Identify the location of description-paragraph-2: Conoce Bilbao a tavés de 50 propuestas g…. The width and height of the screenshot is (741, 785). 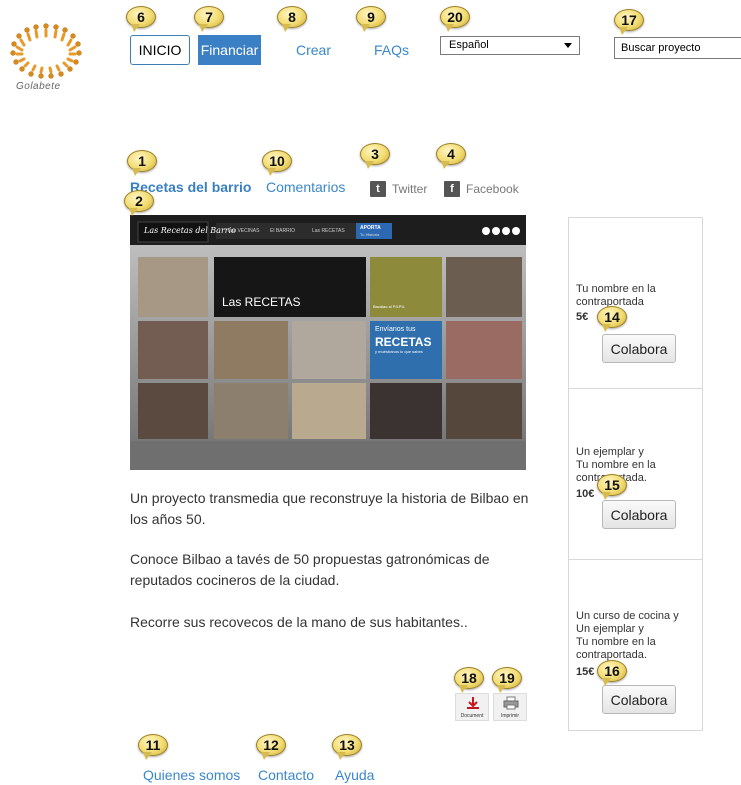
(310, 569).